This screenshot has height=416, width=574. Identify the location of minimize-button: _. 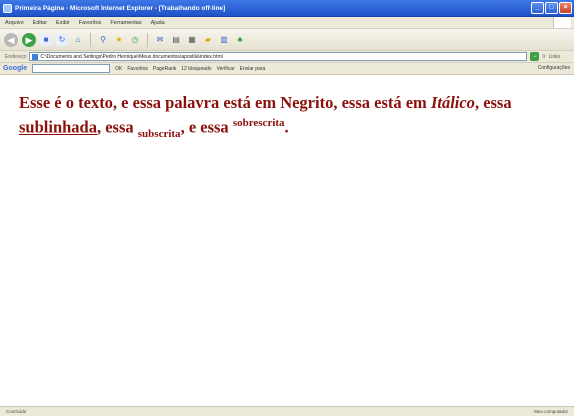
(537, 8).